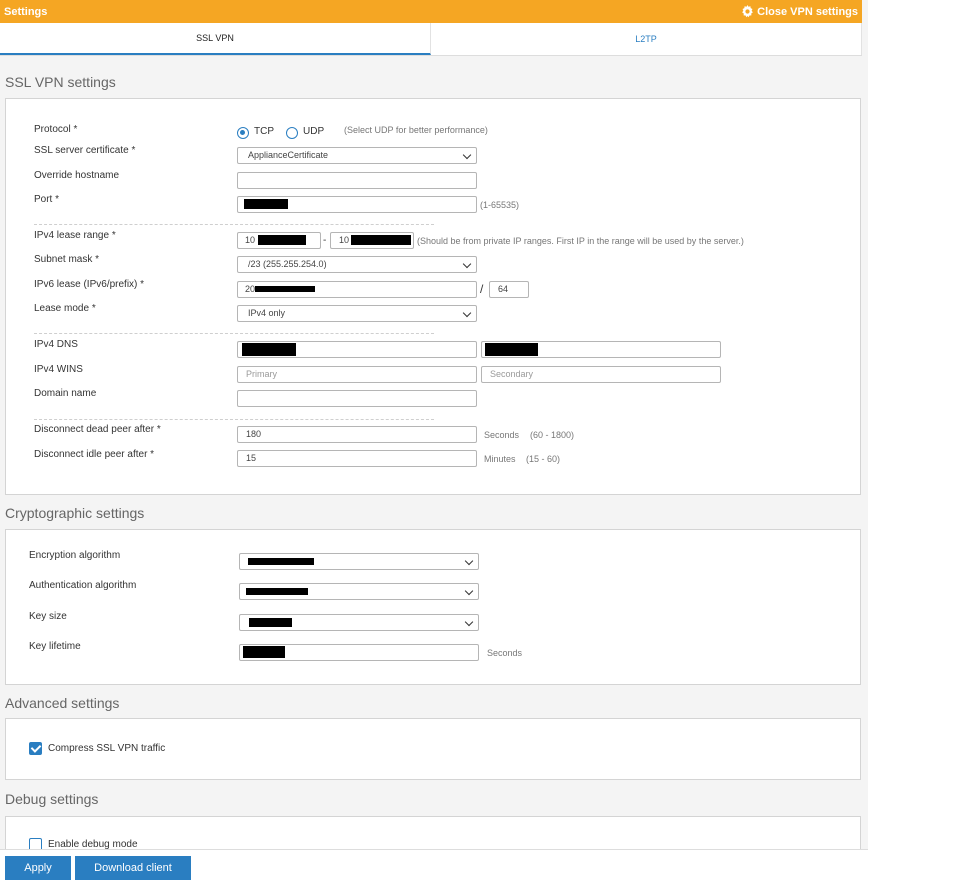 Image resolution: width=956 pixels, height=887 pixels. Describe the element at coordinates (107, 748) in the screenshot. I see `compress-ssl-vpn-label: Compress SSL VPN traffic` at that location.